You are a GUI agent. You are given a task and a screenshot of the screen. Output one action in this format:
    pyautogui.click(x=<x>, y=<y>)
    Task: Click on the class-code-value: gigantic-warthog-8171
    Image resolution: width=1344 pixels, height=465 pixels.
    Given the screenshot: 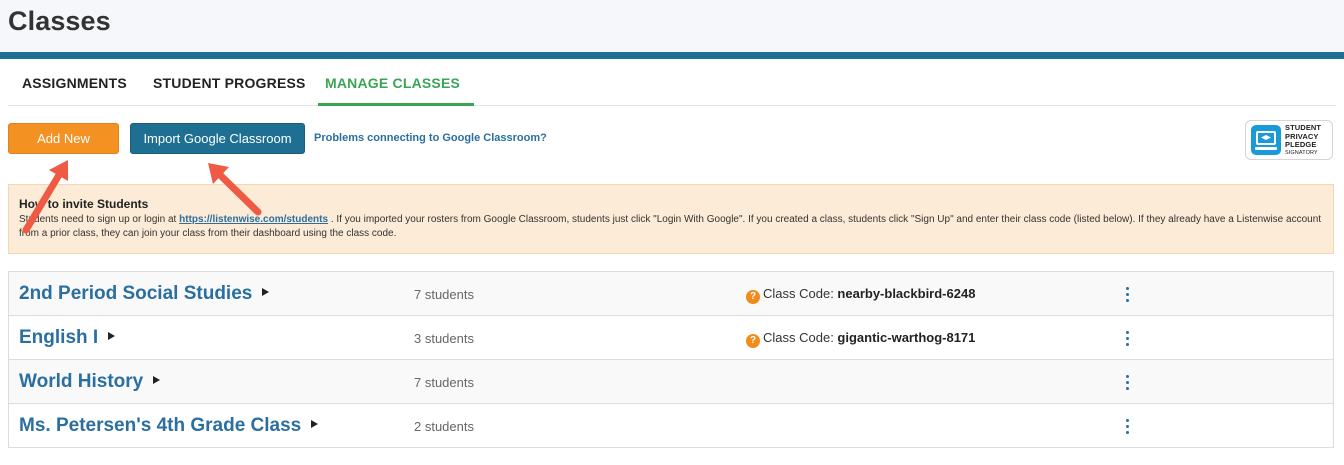 What is the action you would take?
    pyautogui.click(x=906, y=337)
    